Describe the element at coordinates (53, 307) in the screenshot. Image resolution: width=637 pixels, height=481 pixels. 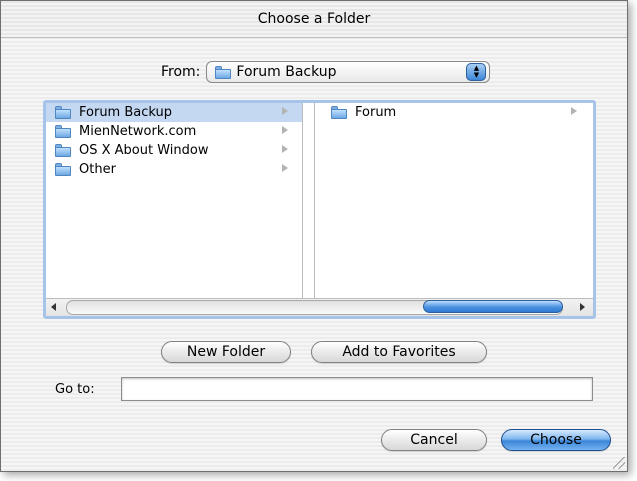
I see `scroll-left-icon` at that location.